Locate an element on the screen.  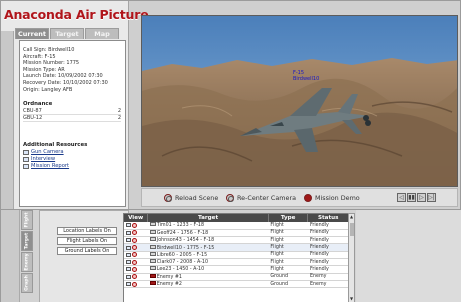
flight-labels-button: Flight Labels On is located at coordinates (87, 241).